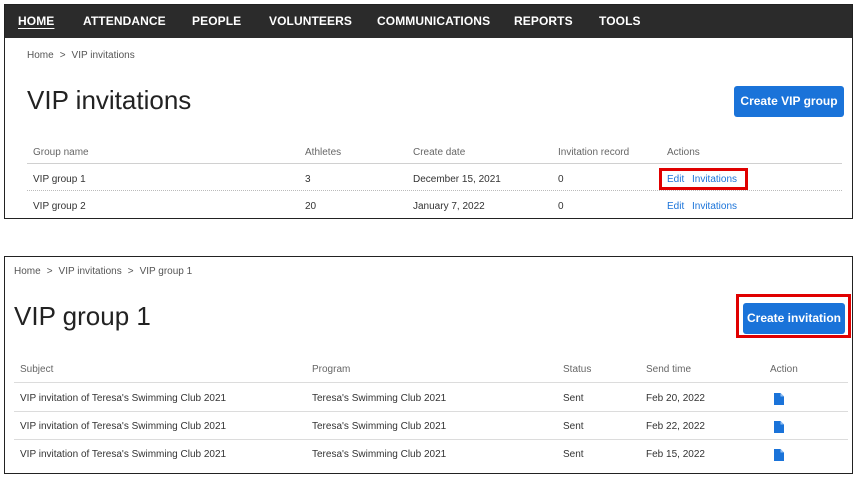 The image size is (857, 479). Describe the element at coordinates (311, 206) in the screenshot. I see `athletes-cell: 20` at that location.